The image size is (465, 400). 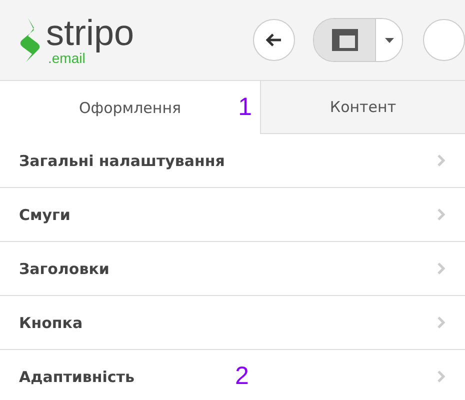 I want to click on back-button, so click(x=274, y=40).